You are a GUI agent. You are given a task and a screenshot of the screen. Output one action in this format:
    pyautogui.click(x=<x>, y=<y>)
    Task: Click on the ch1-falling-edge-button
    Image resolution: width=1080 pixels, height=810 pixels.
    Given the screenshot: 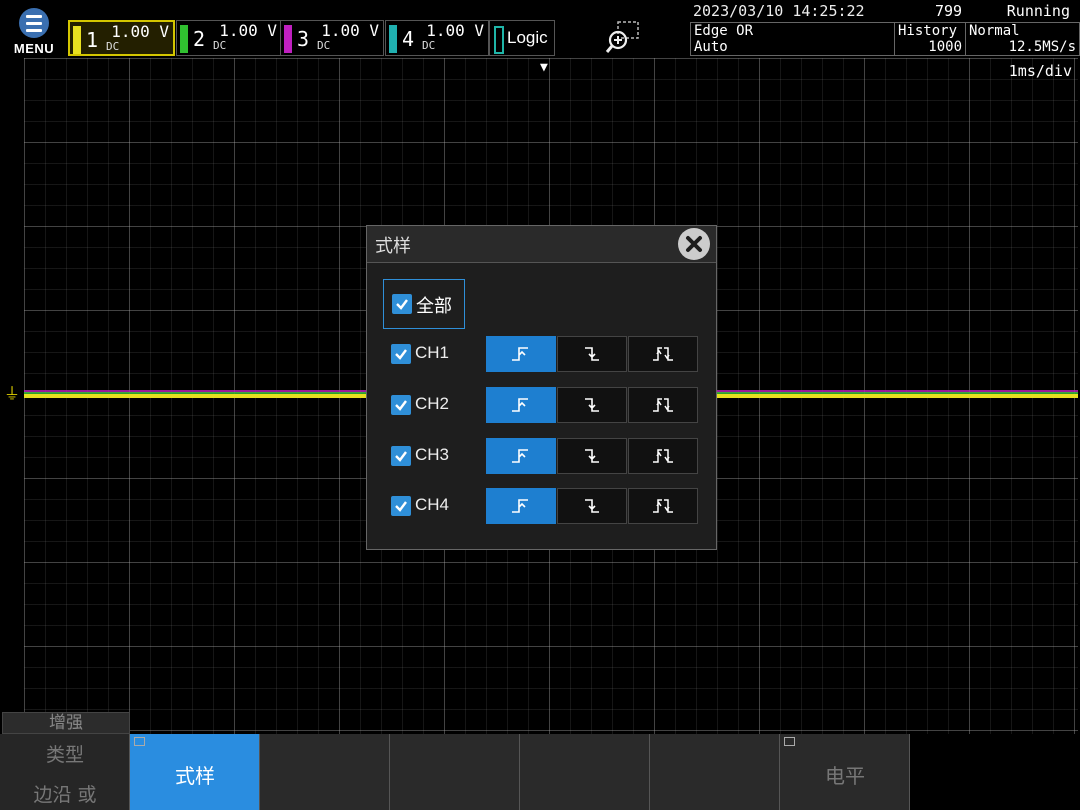 What is the action you would take?
    pyautogui.click(x=592, y=354)
    